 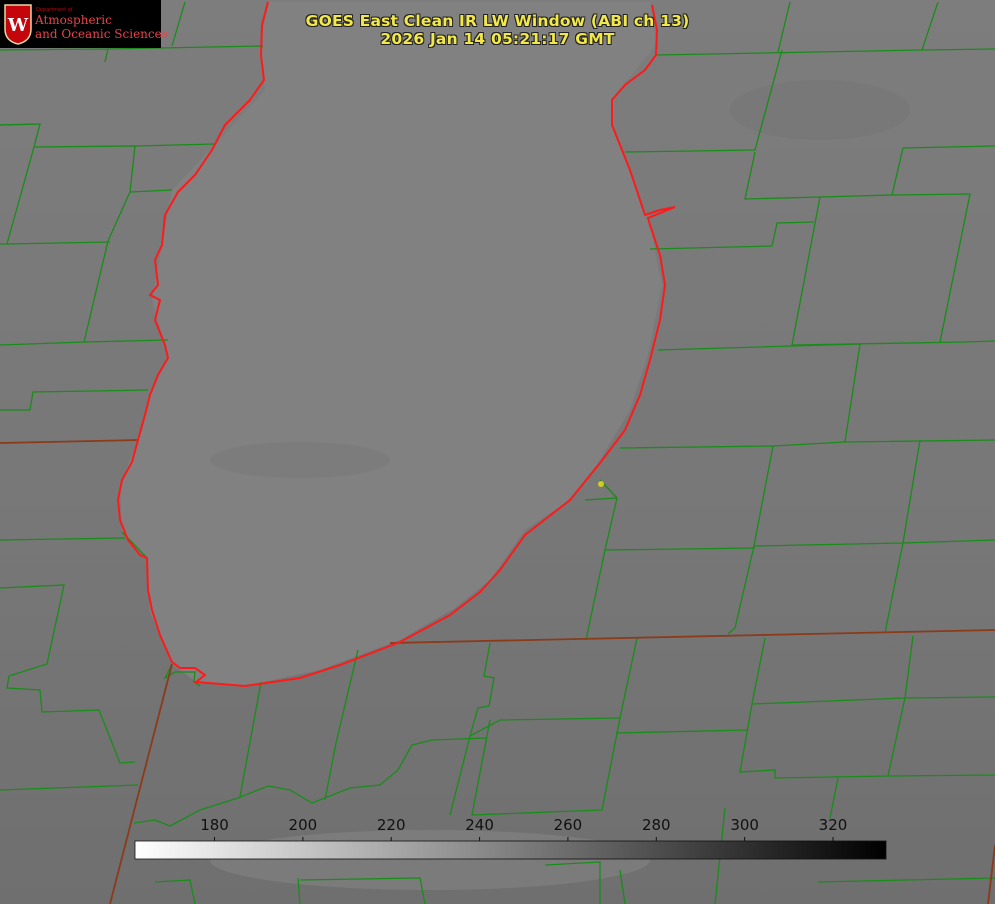 I want to click on colorbar-tick-label: 240, so click(x=479, y=825).